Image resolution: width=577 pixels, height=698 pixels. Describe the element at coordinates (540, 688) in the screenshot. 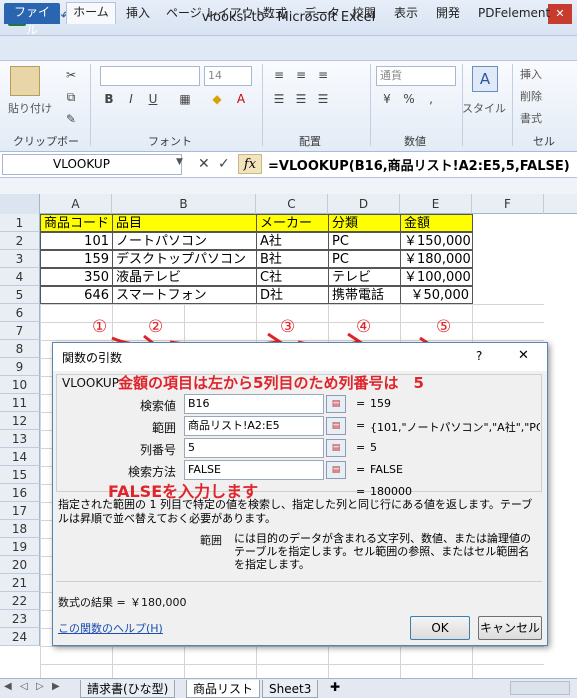

I see `horizontal-scrollbar` at that location.